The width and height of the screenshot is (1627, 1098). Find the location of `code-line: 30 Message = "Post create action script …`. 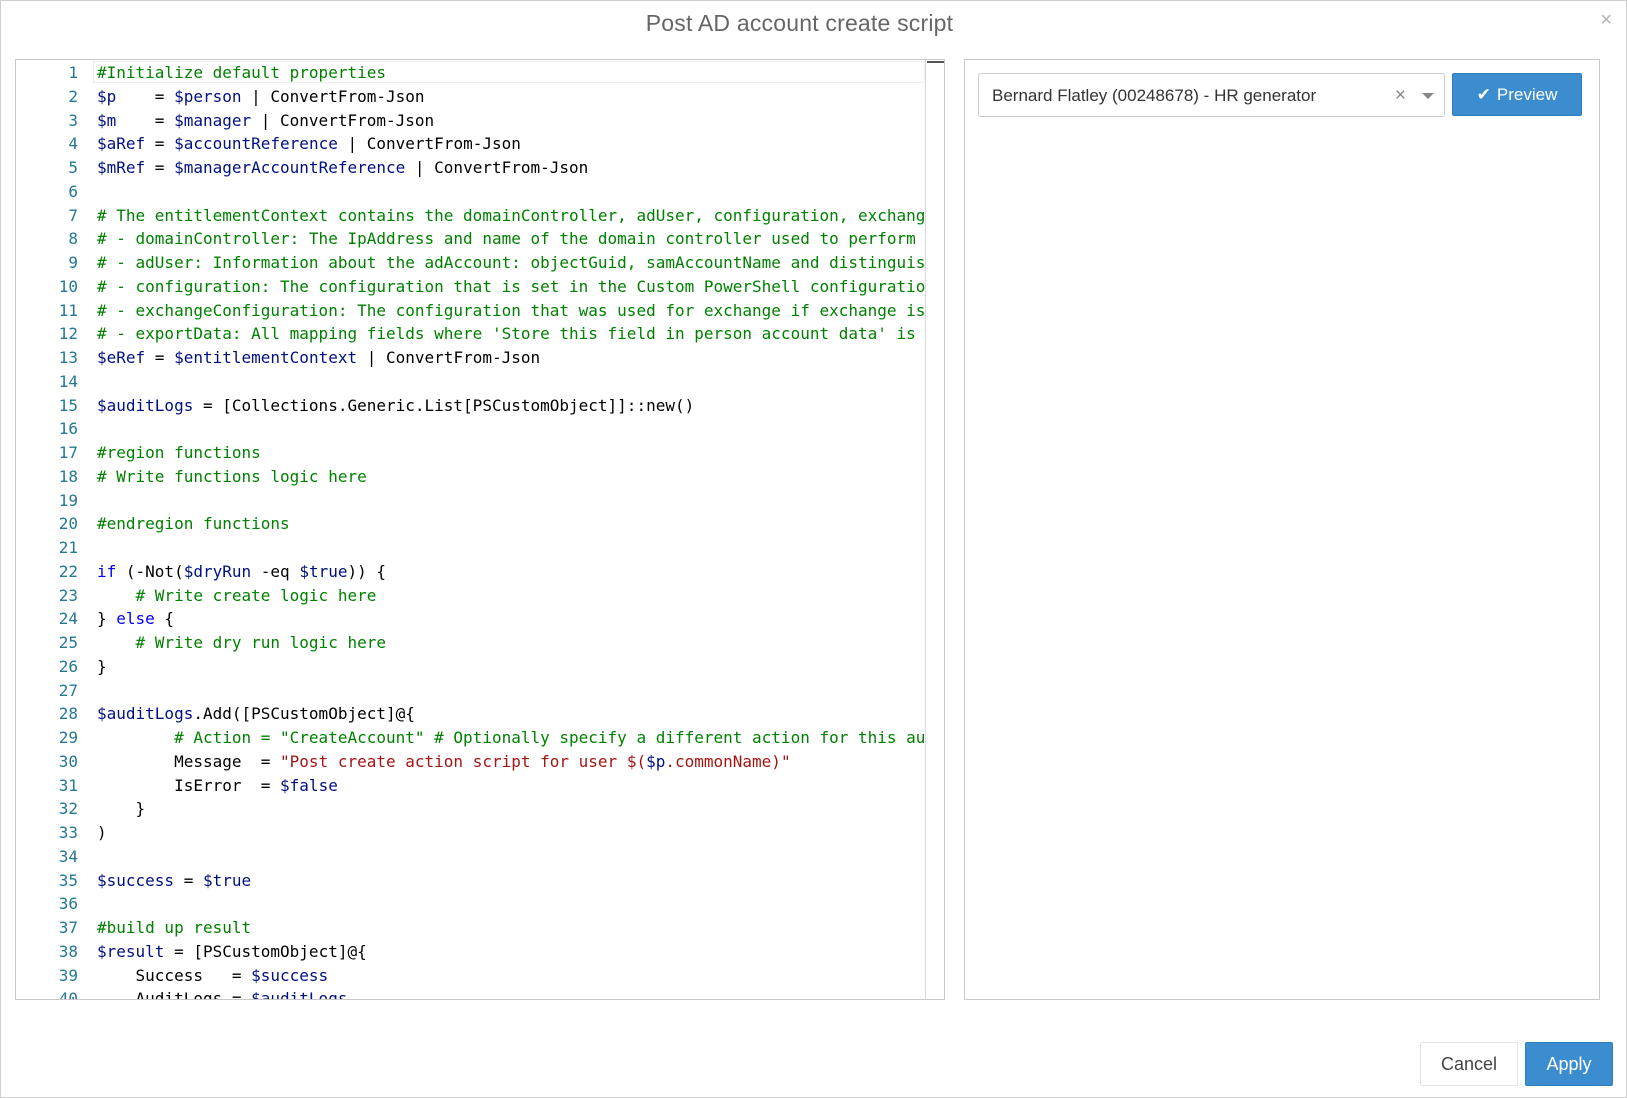

code-line: 30 Message = "Post create action script … is located at coordinates (480, 762).